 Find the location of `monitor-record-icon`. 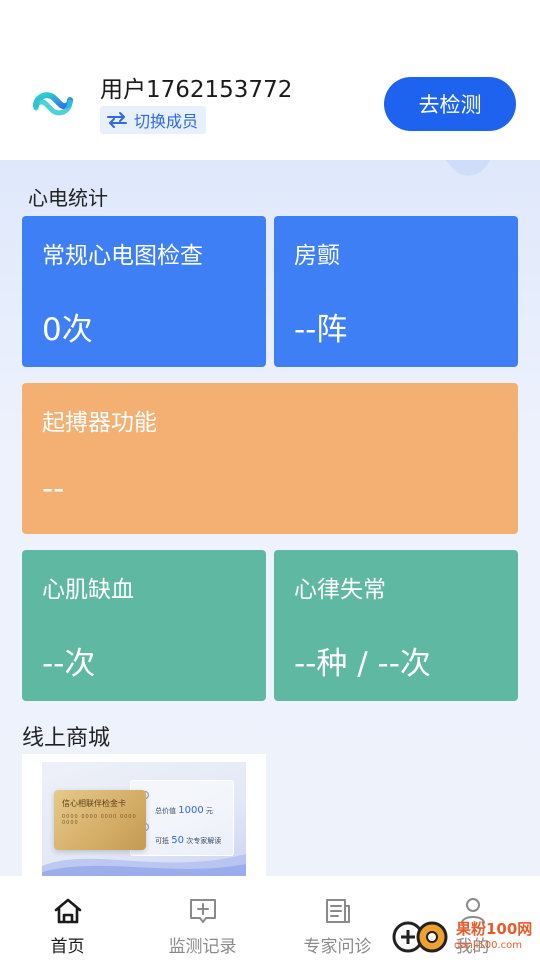

monitor-record-icon is located at coordinates (202, 911).